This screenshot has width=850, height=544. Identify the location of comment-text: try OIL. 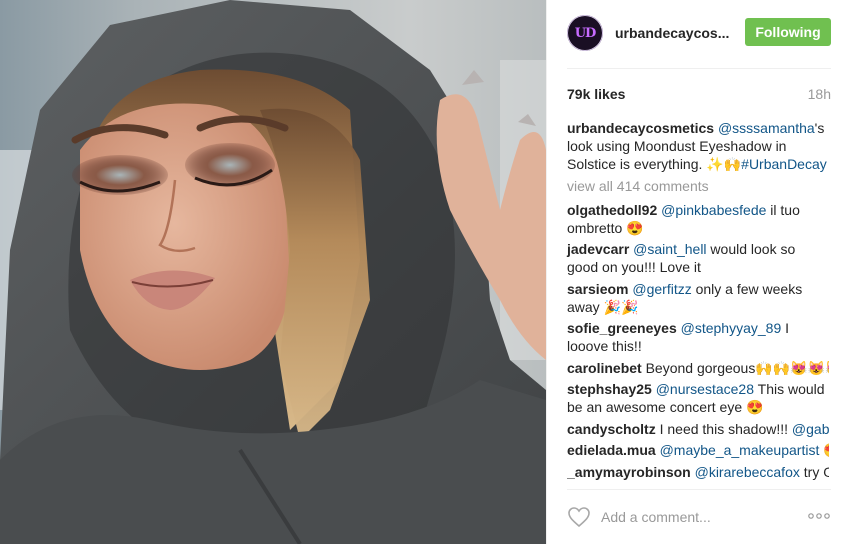
(816, 471).